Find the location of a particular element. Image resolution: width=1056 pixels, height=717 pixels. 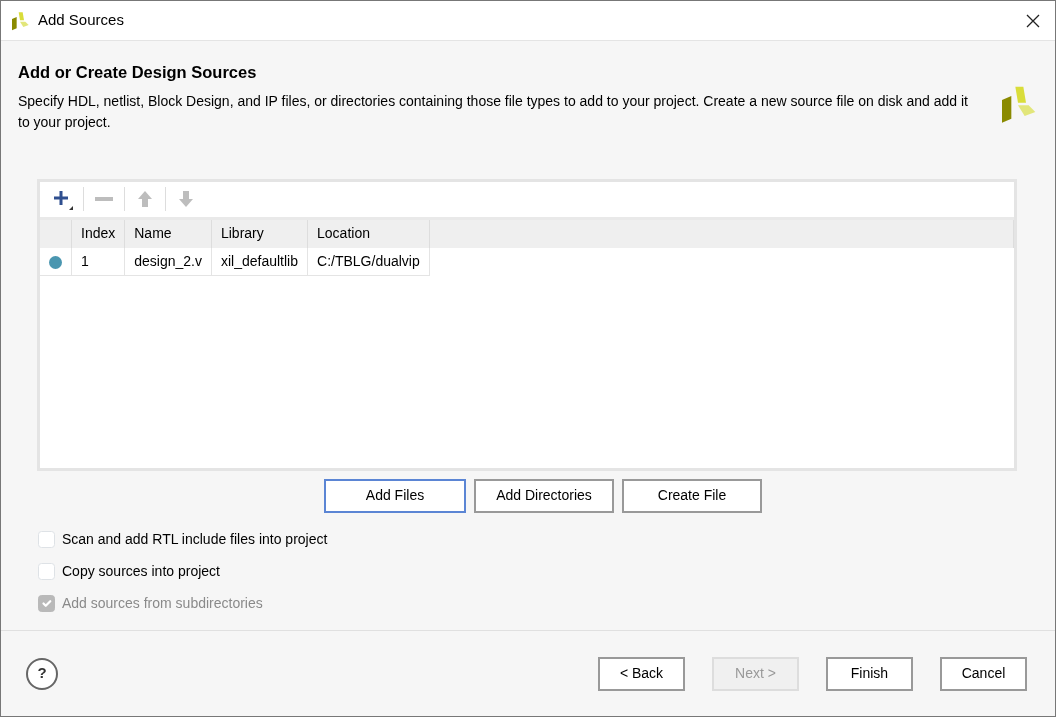

file-action-button: Add Files is located at coordinates (395, 495).